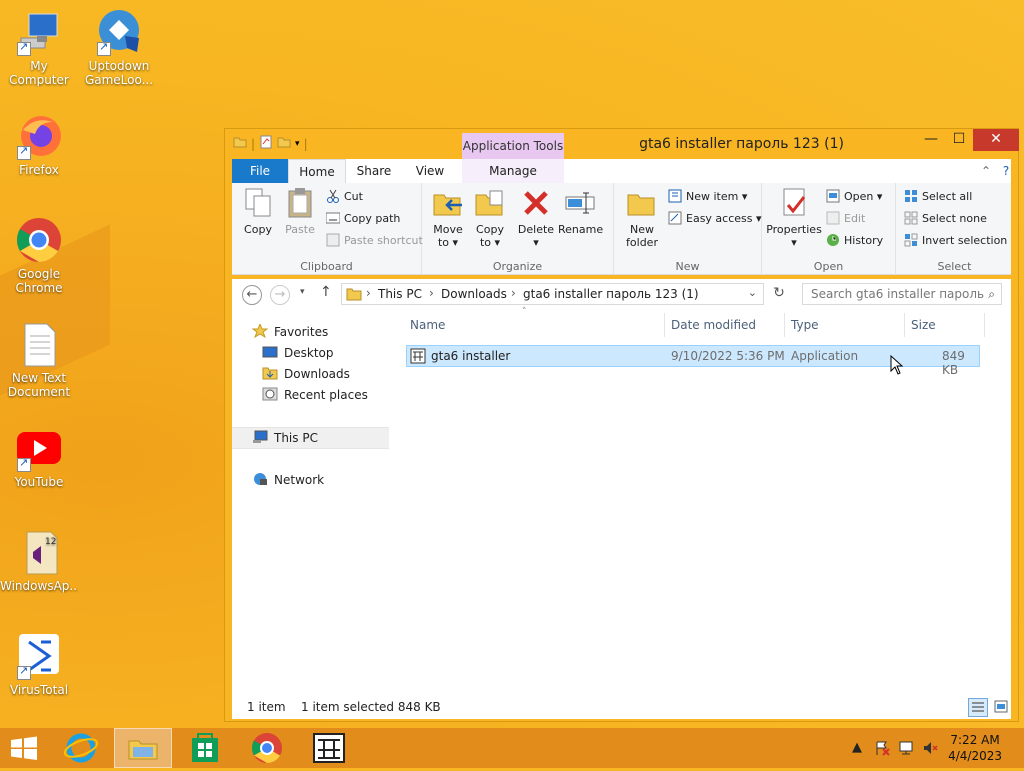 This screenshot has height=771, width=1024. Describe the element at coordinates (329, 748) in the screenshot. I see `gta-installer-taskbar-icon` at that location.